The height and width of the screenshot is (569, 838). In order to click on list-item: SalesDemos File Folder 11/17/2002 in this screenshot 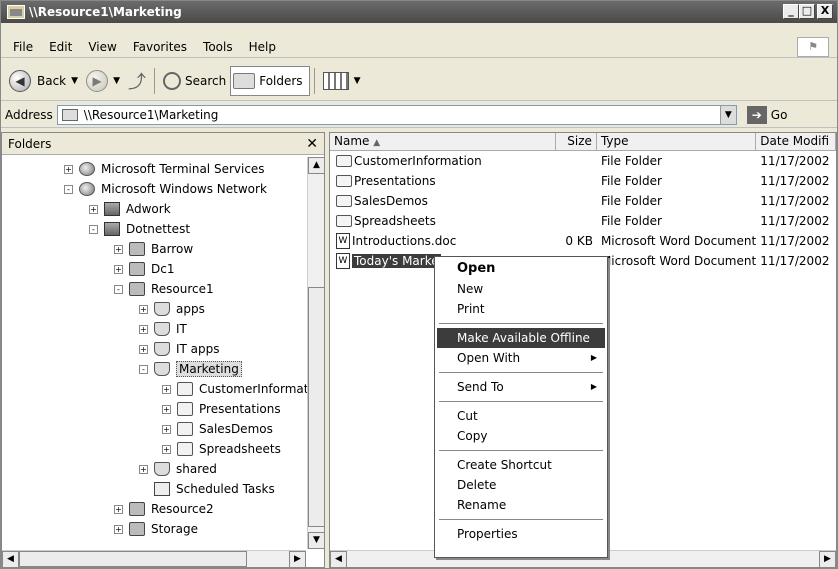, I will do `click(583, 201)`.